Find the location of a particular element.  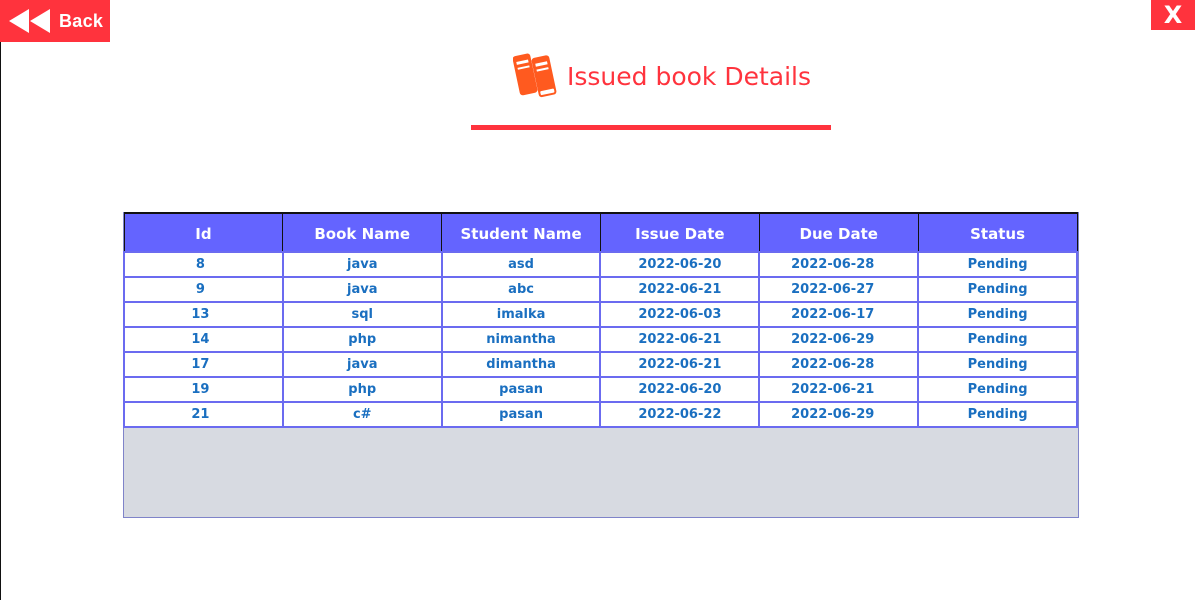

cell-student-name: imalka is located at coordinates (521, 314).